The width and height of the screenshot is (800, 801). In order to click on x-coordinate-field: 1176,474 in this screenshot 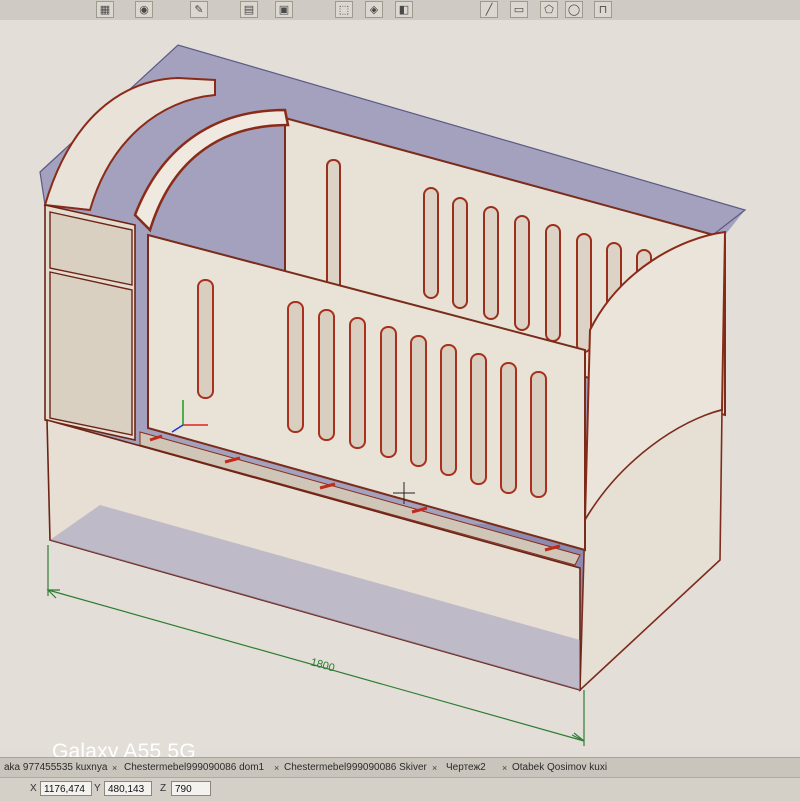, I will do `click(66, 788)`.